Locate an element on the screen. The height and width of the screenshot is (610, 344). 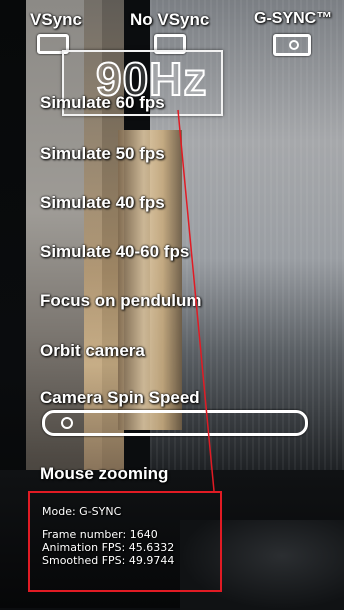
stats-animation-fps: Animation FPS: 45.6332 is located at coordinates (108, 547).